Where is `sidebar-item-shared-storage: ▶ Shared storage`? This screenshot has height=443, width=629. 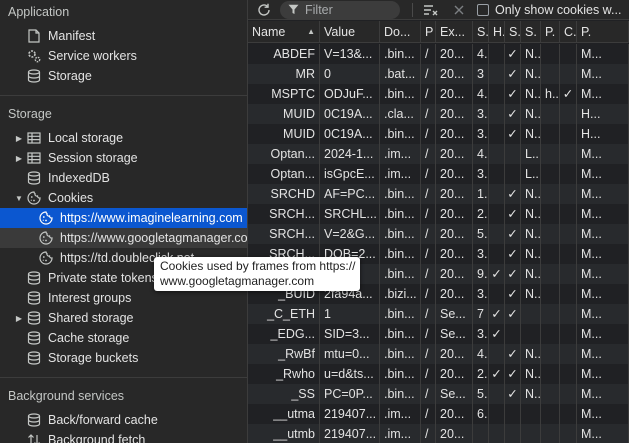
sidebar-item-shared-storage: ▶ Shared storage is located at coordinates (123, 318).